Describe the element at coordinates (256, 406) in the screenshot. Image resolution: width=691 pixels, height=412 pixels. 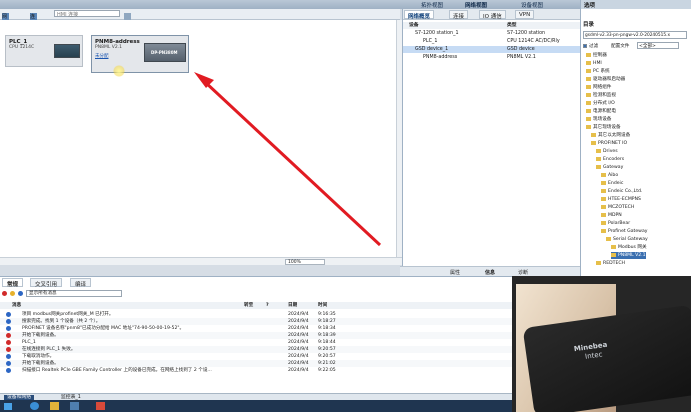
I see `windows-taskbar` at that location.